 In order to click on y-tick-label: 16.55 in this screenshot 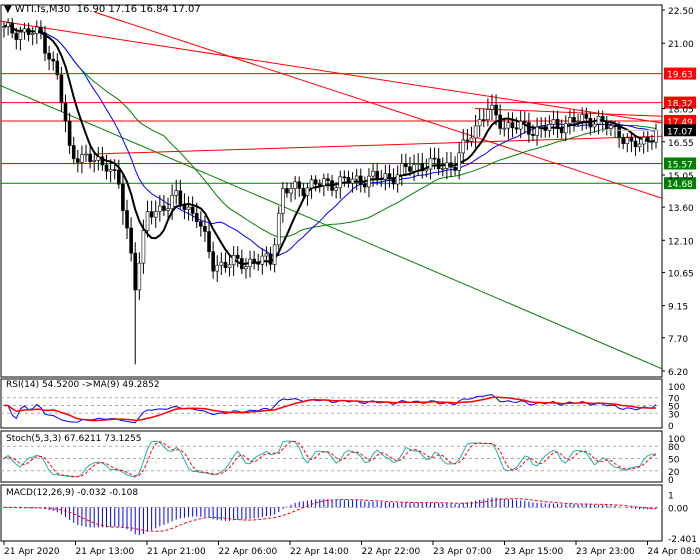, I will do `click(681, 144)`.